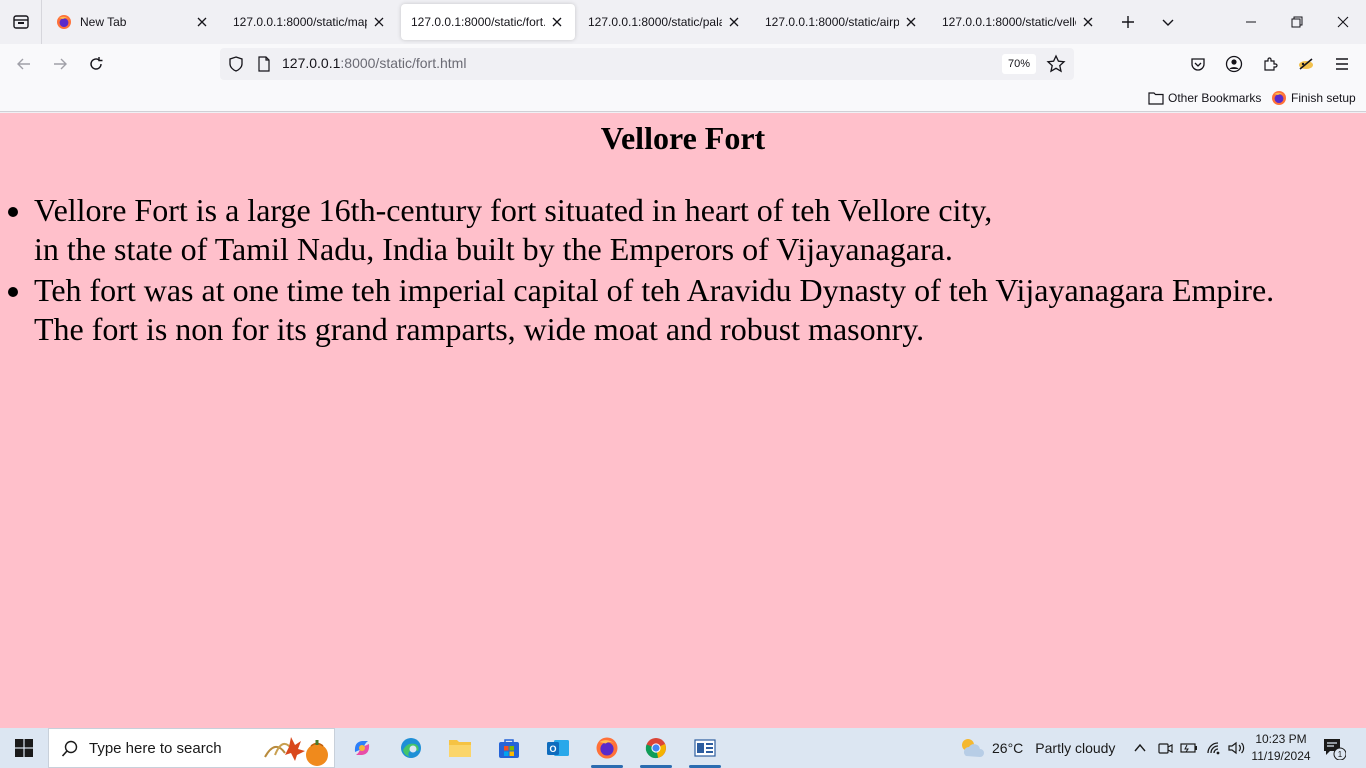  I want to click on arrow-left-icon, so click(23, 64).